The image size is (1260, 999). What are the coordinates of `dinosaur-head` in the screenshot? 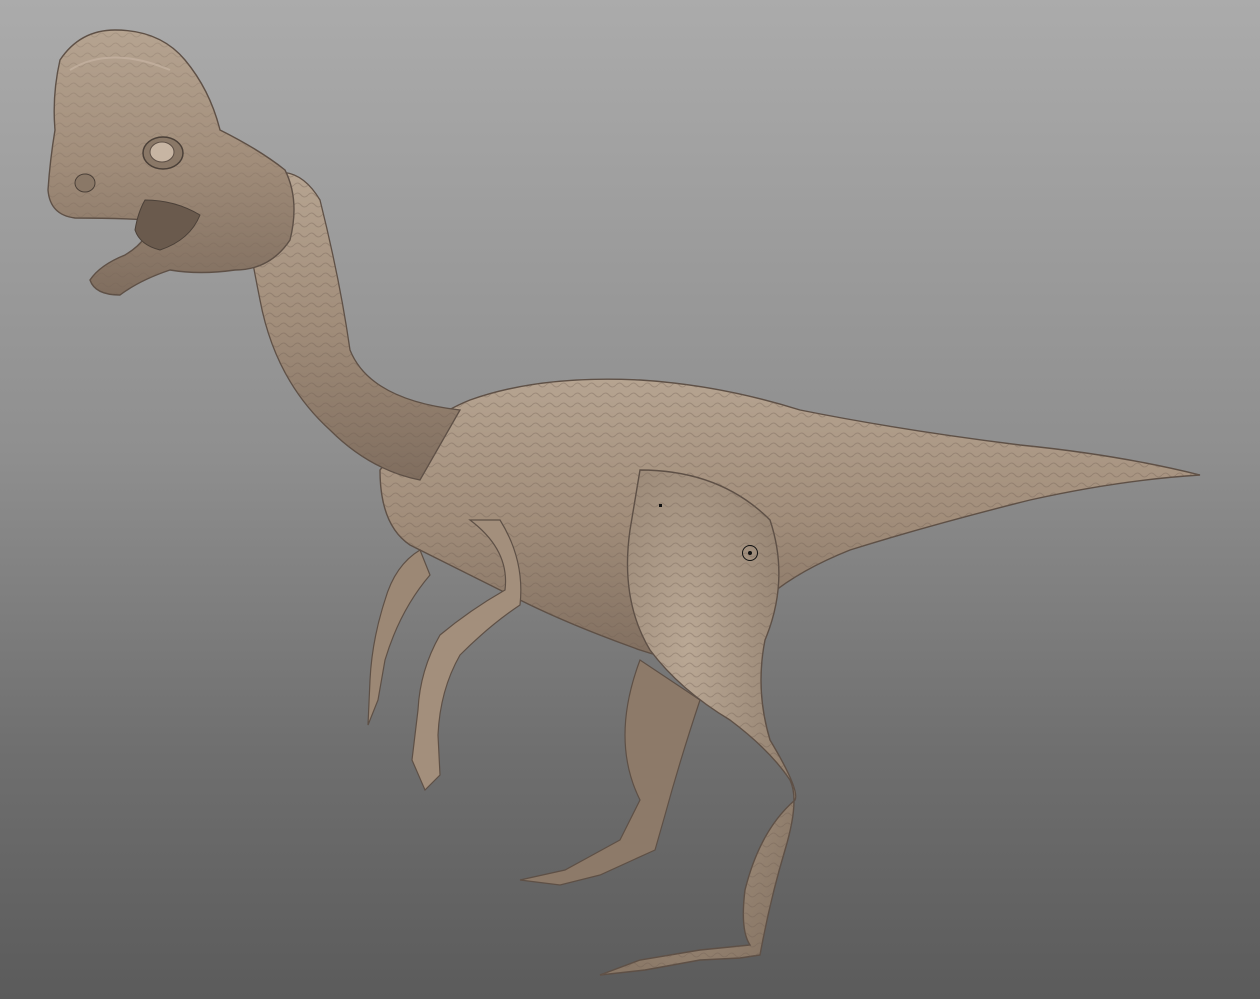 It's located at (171, 162).